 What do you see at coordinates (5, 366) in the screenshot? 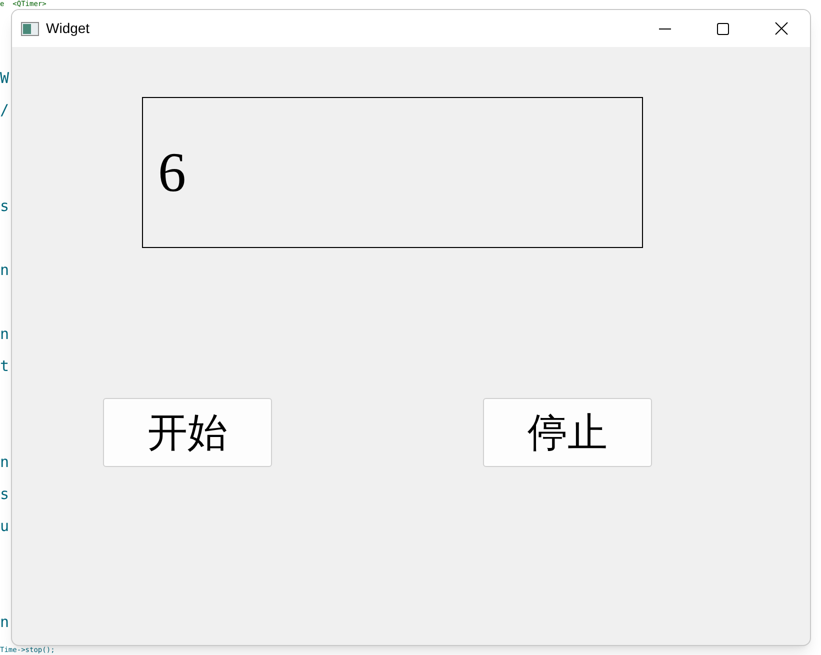
I see `code-text: t` at bounding box center [5, 366].